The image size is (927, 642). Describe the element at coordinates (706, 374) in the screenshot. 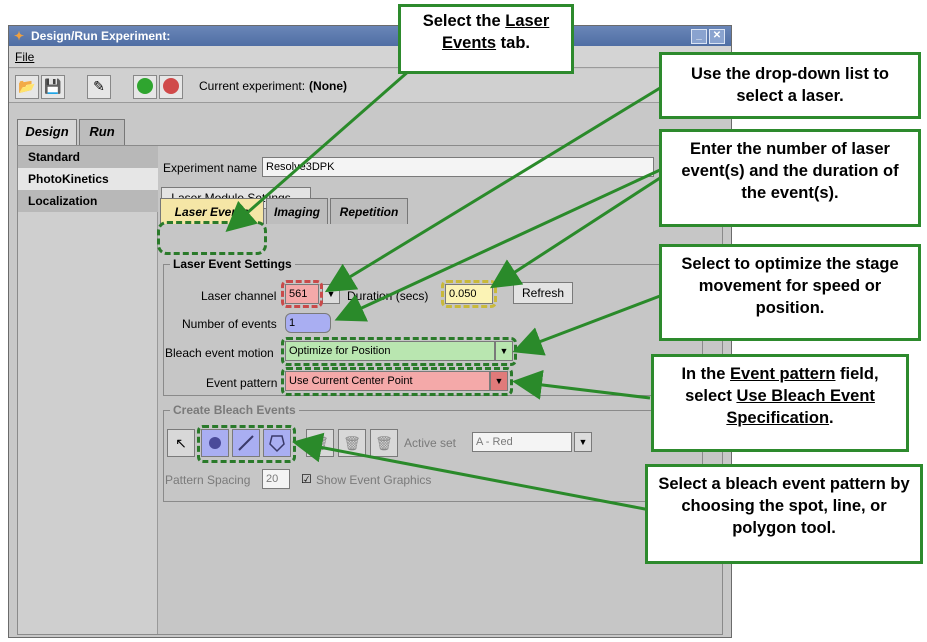

I see `callout-5-pre: In the` at that location.